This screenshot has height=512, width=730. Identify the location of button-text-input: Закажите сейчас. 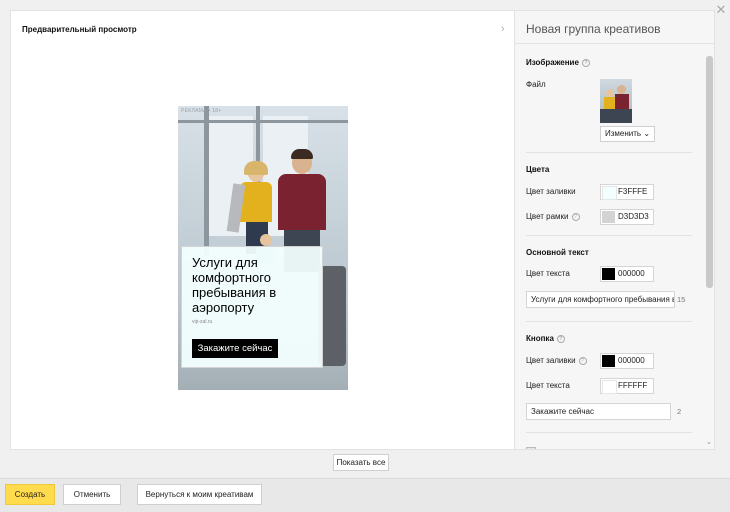
(598, 411).